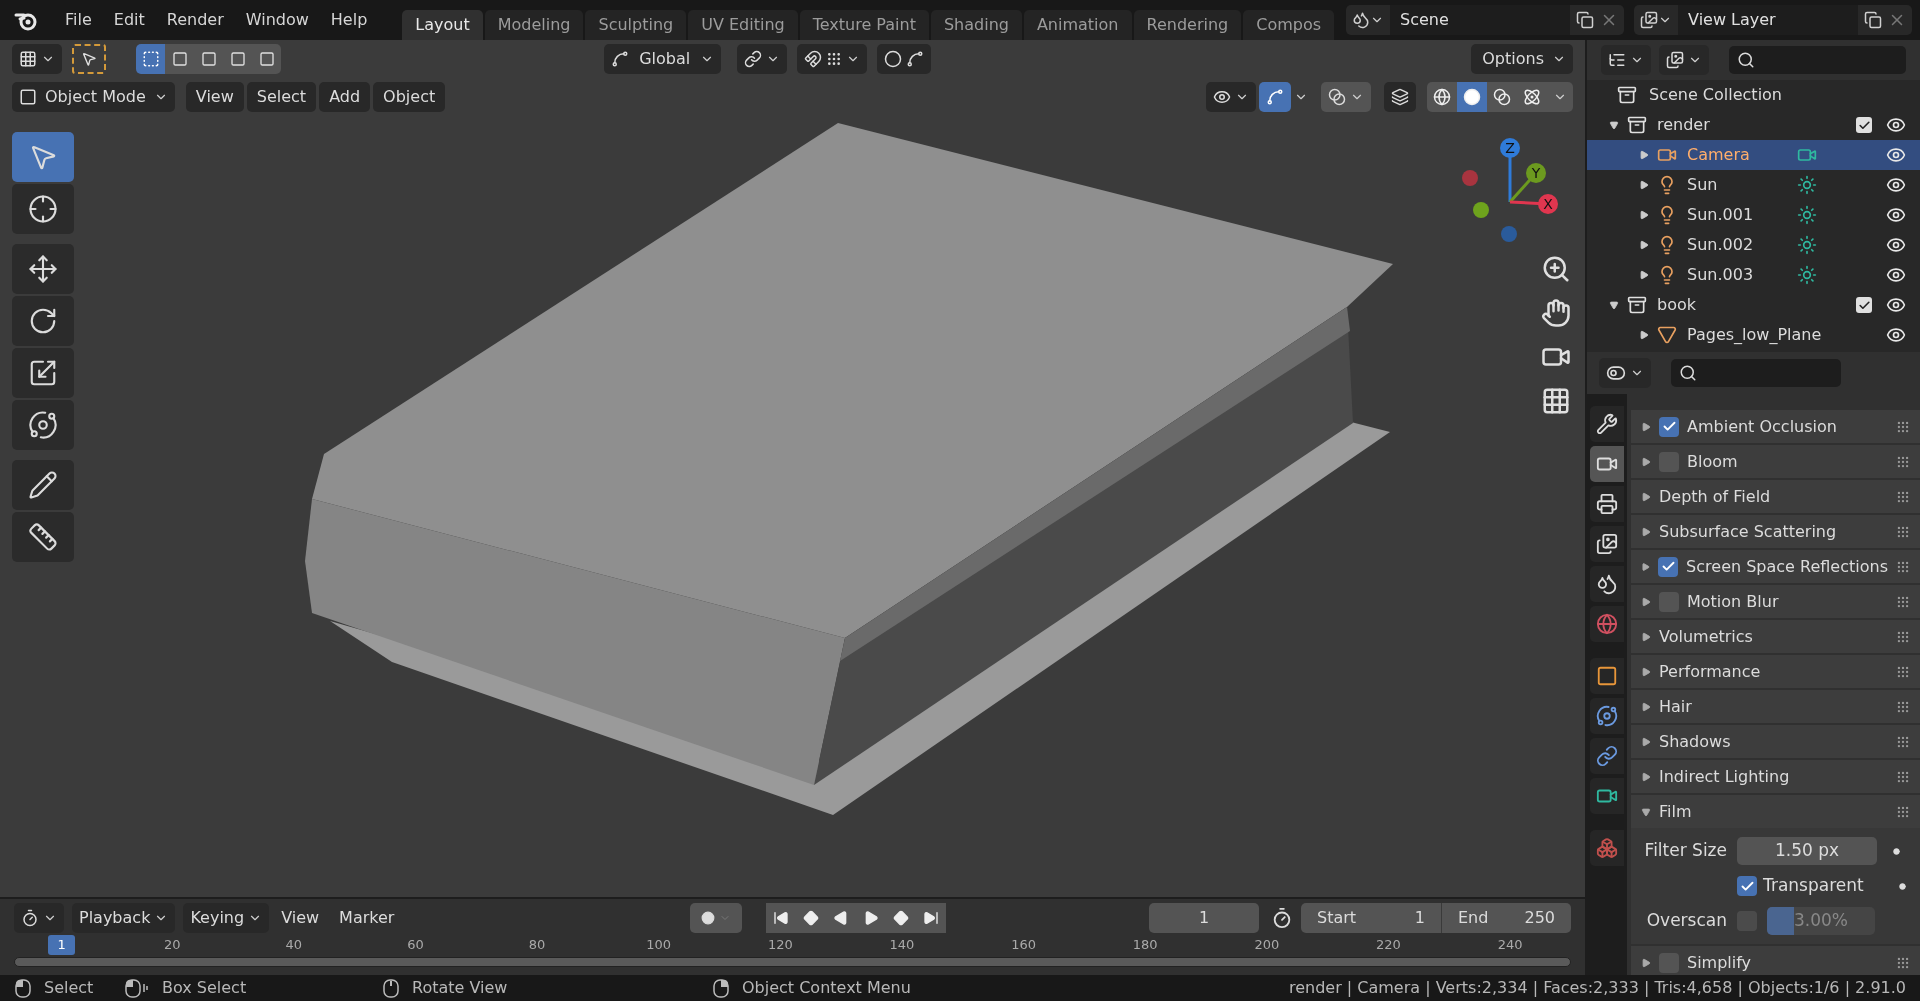 This screenshot has width=1920, height=1001. Describe the element at coordinates (62, 945) in the screenshot. I see `current-frame-indicator: 1` at that location.